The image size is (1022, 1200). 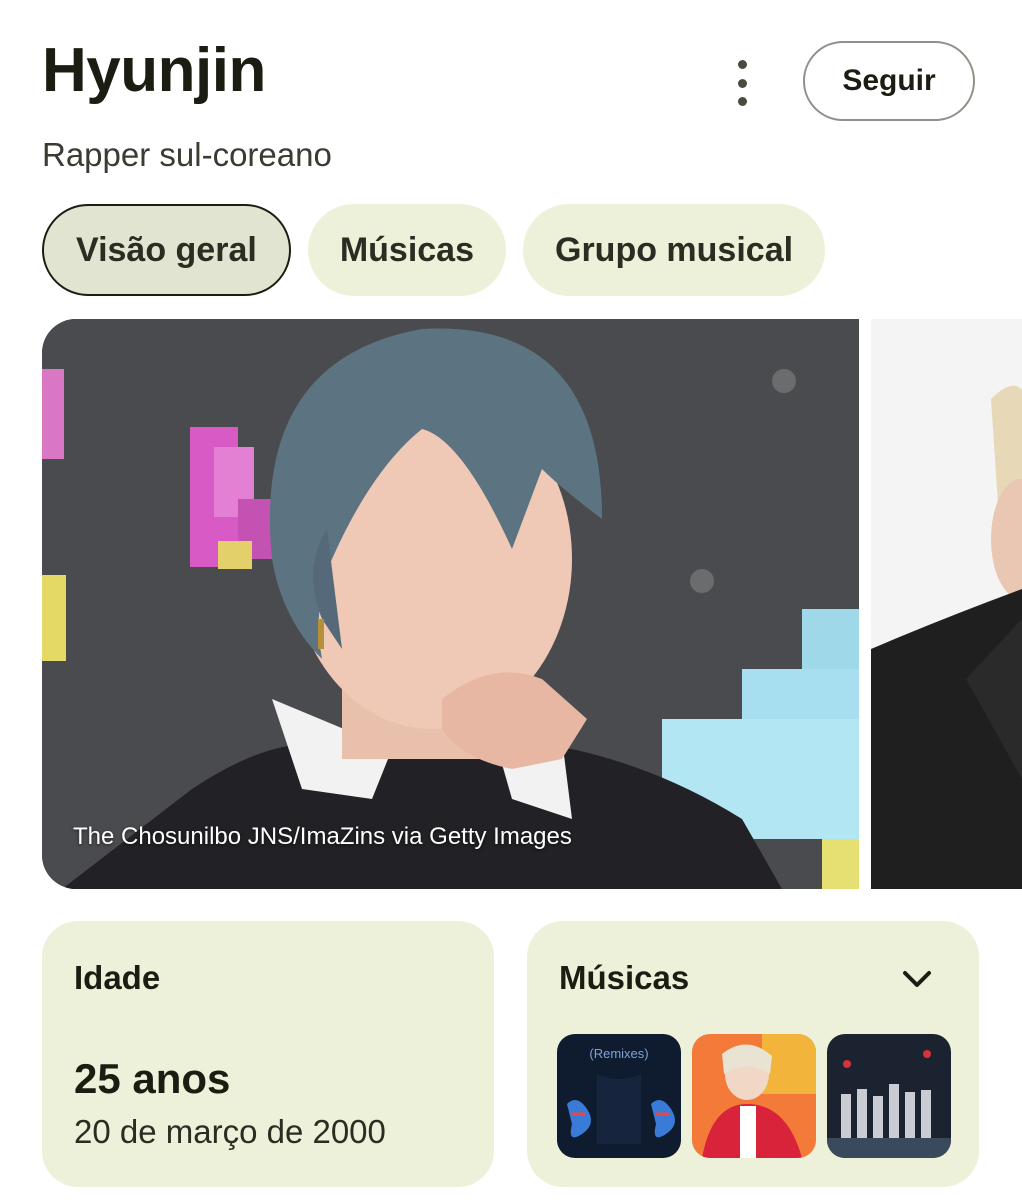 I want to click on follow-button: Seguir, so click(x=889, y=81).